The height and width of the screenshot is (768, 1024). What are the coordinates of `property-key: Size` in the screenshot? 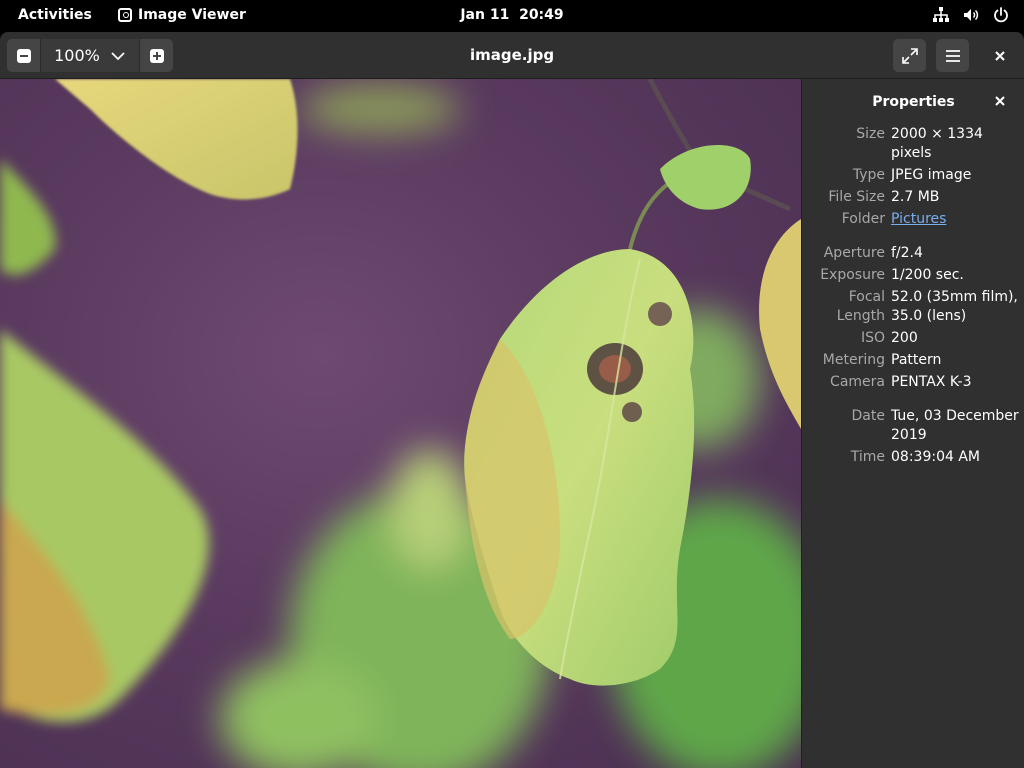 It's located at (870, 134).